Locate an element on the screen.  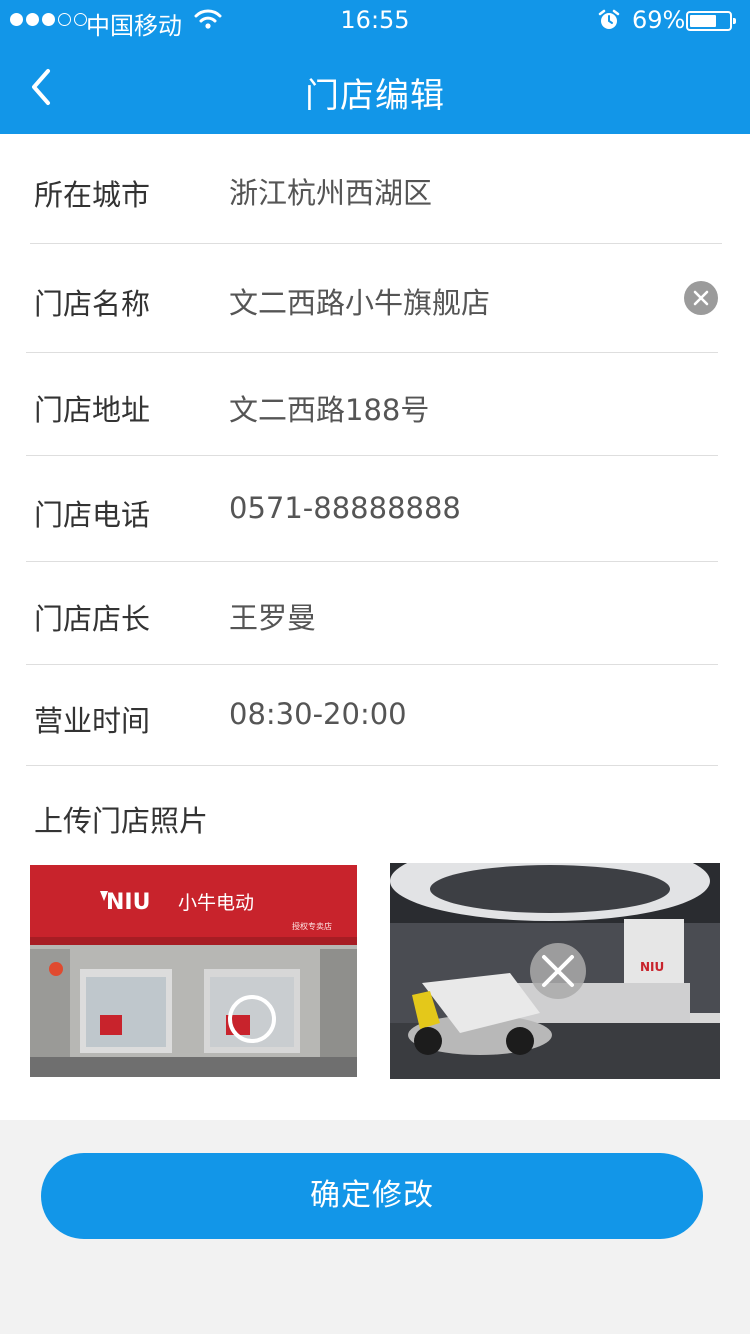
address-row: 门店地址 文二西路188号 is located at coordinates (375, 404).